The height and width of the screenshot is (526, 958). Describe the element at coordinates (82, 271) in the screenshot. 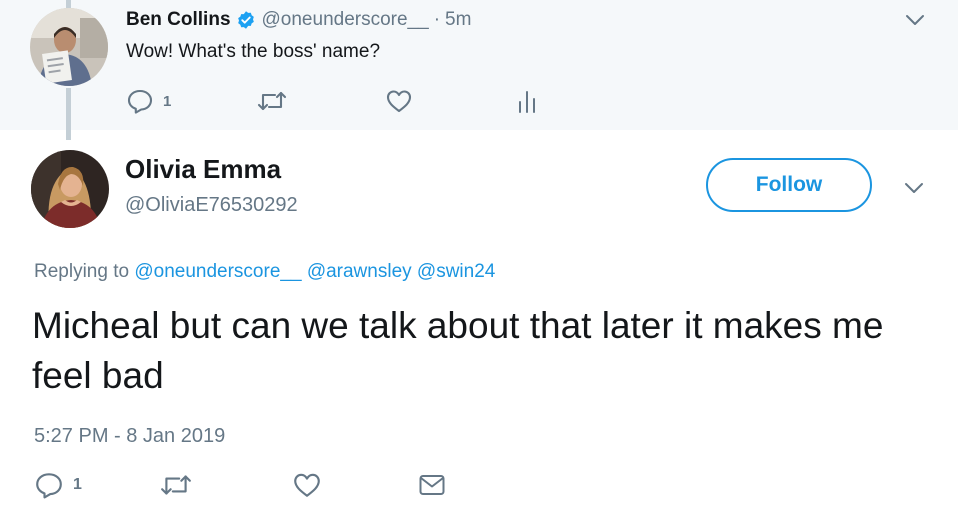

I see `replying-to-label: Replying to` at that location.